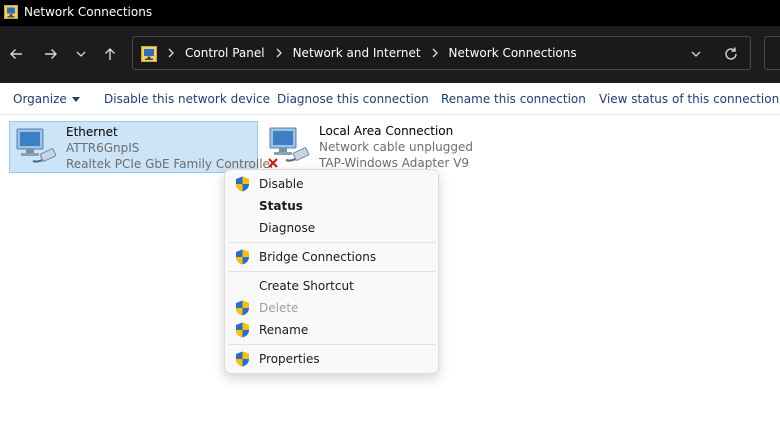 The width and height of the screenshot is (780, 447). Describe the element at coordinates (318, 257) in the screenshot. I see `menu-item-label: Bridge Connections` at that location.